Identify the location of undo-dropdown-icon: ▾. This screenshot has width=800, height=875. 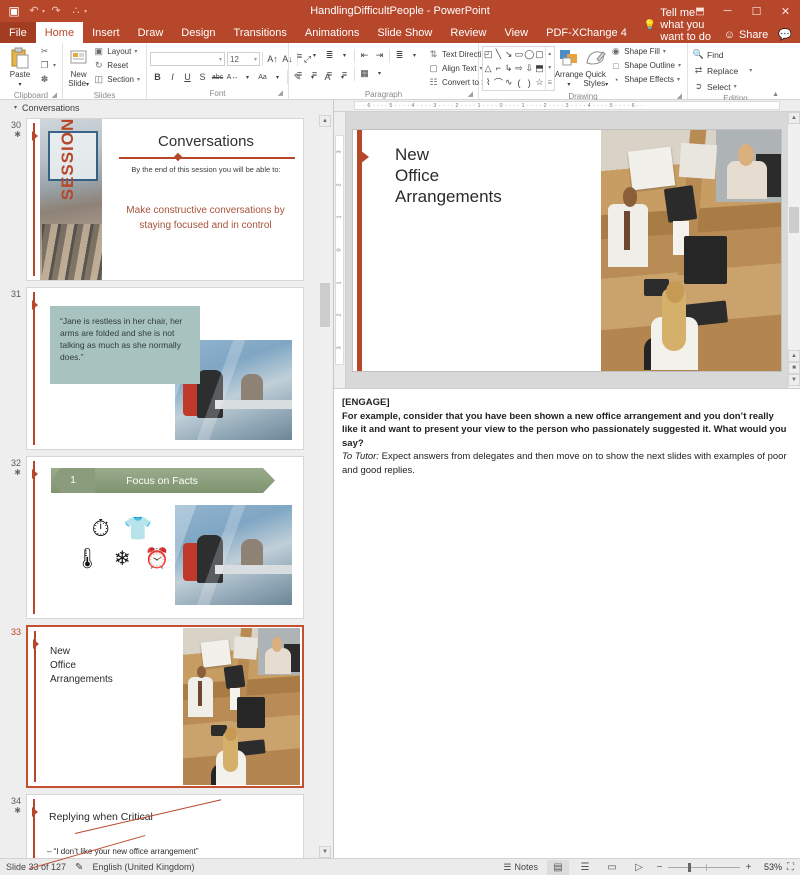
(43, 11).